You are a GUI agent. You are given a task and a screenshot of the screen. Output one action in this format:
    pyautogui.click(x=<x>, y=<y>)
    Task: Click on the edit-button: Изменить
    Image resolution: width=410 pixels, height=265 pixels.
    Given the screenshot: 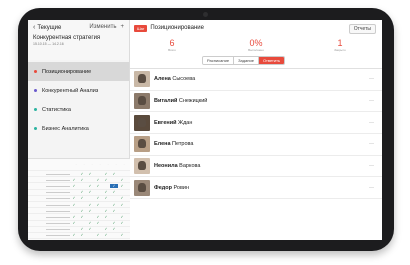 What is the action you would take?
    pyautogui.click(x=102, y=27)
    